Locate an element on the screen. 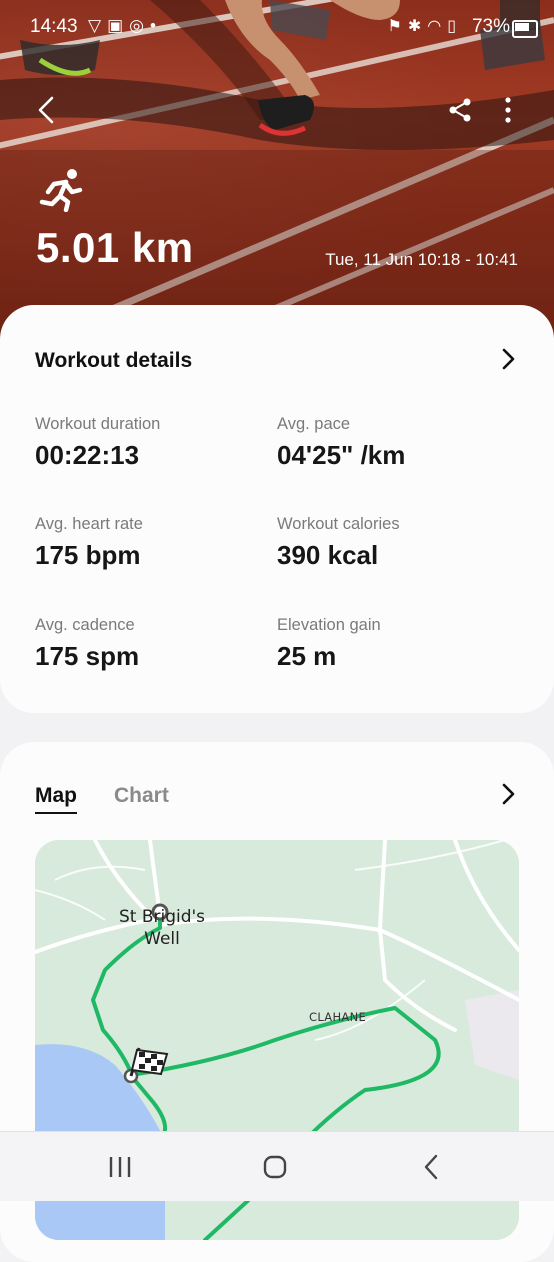 The height and width of the screenshot is (1262, 554). map-open-button is located at coordinates (508, 794).